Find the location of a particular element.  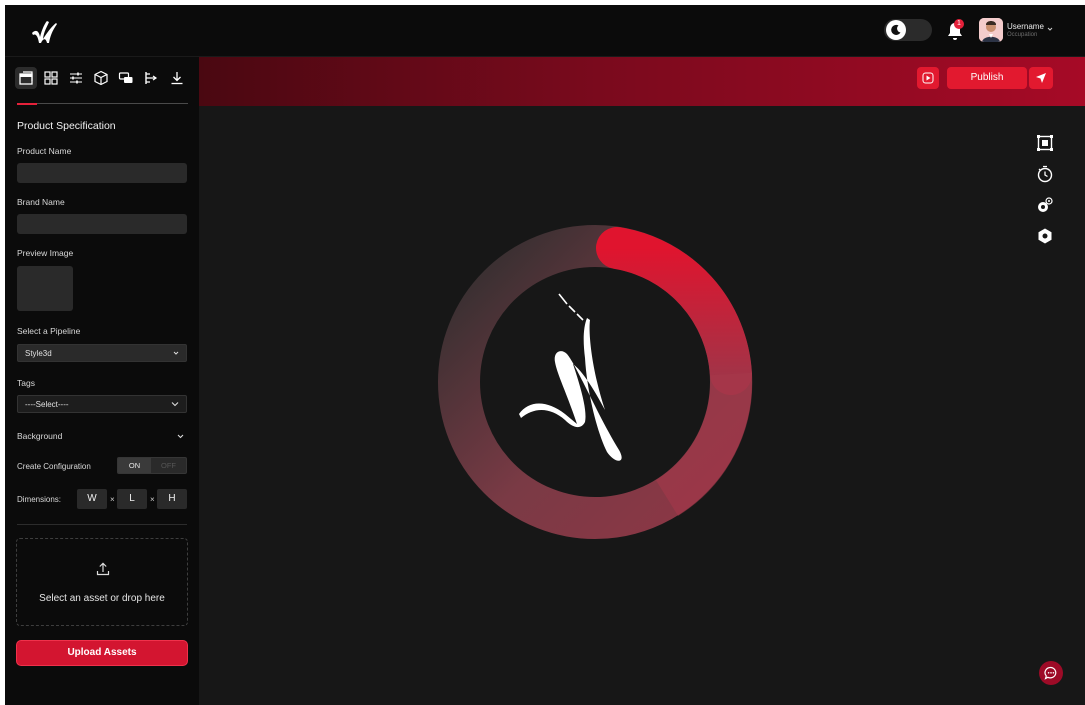

dimension-length-input: L is located at coordinates (132, 499).